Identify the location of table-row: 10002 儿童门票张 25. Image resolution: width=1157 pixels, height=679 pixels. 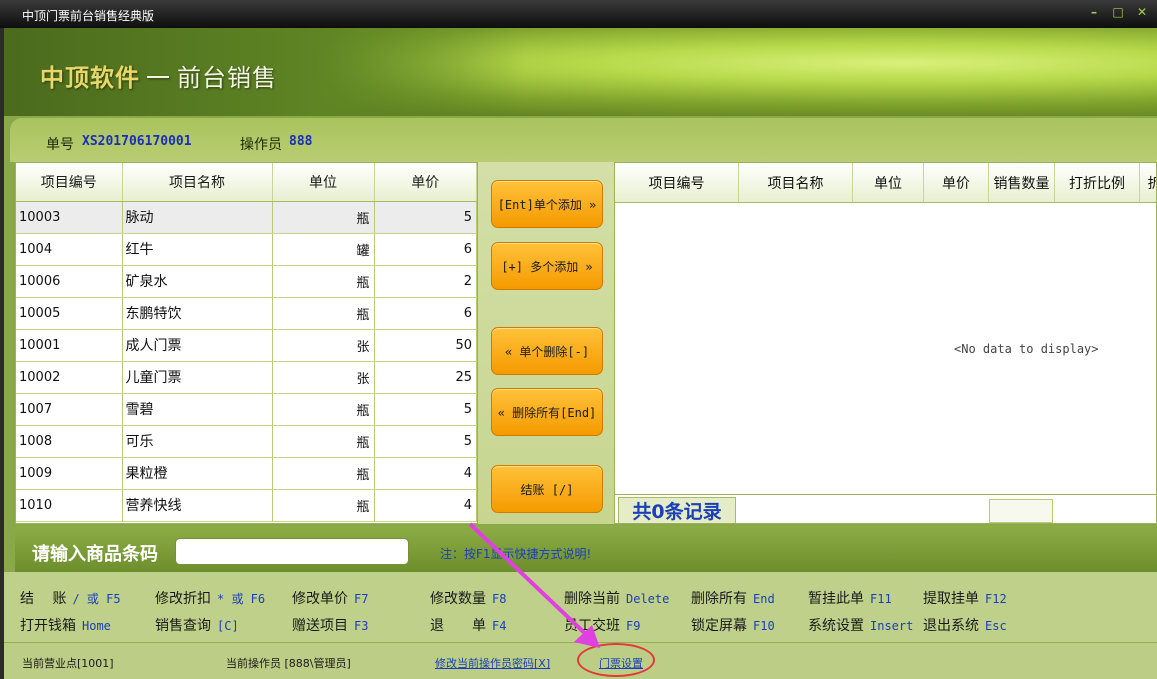
(246, 377).